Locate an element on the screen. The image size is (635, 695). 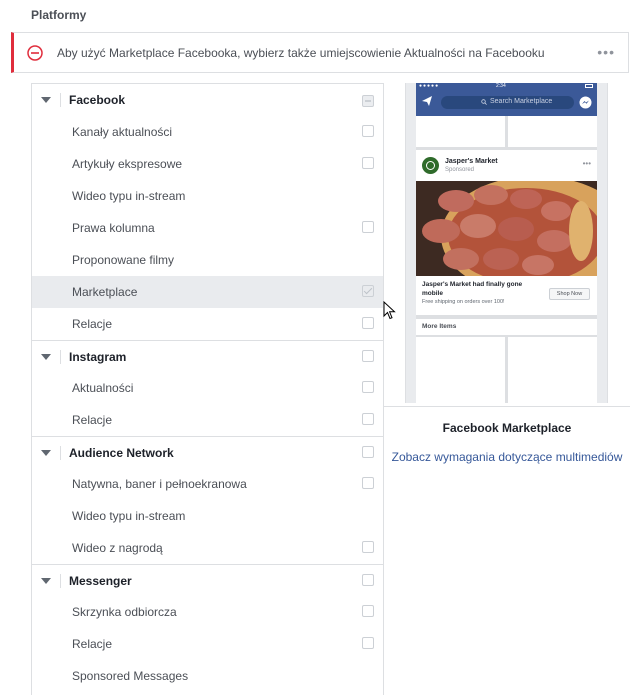
shop-now-button: Shop Now is located at coordinates (569, 294).